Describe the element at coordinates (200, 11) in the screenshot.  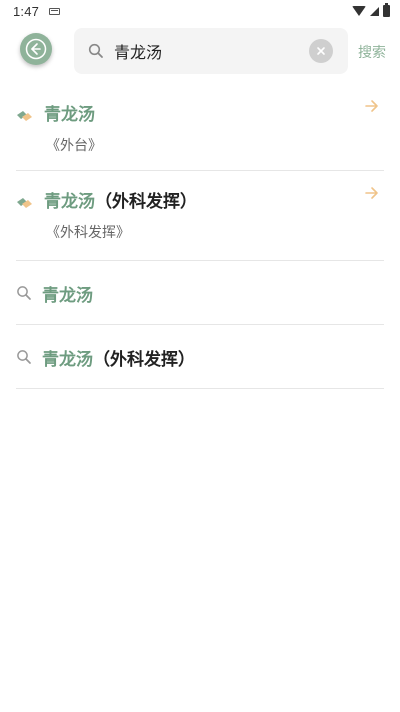
I see `status-bar: 1:47` at that location.